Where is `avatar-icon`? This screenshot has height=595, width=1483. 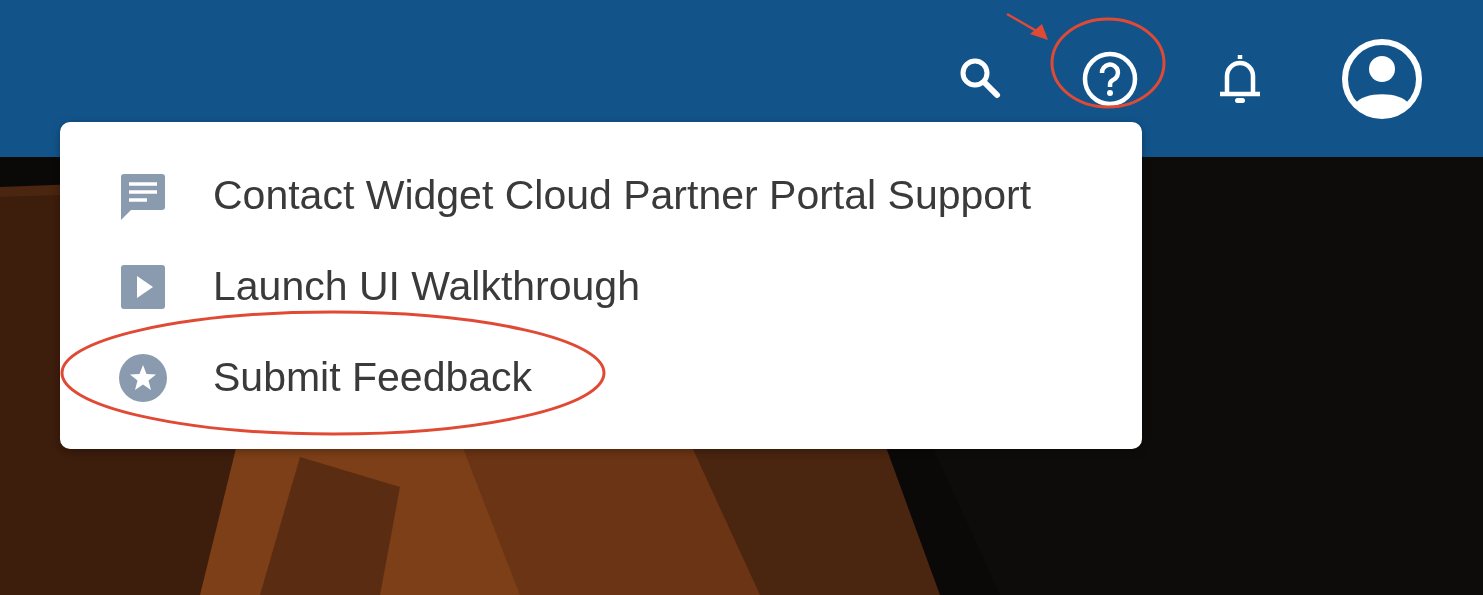 avatar-icon is located at coordinates (1382, 78).